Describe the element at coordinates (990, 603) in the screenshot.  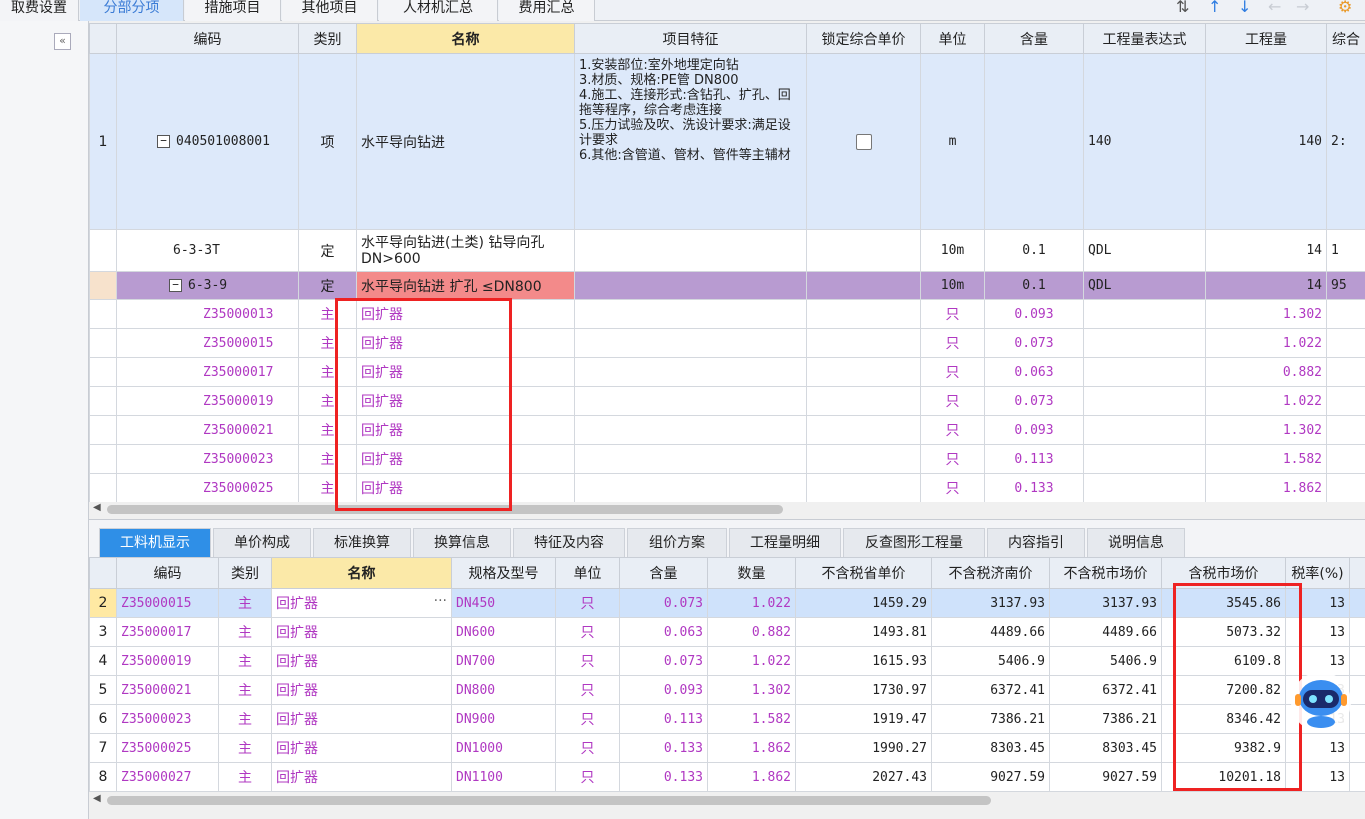
I see `row-jinan-price: 3137.93` at that location.